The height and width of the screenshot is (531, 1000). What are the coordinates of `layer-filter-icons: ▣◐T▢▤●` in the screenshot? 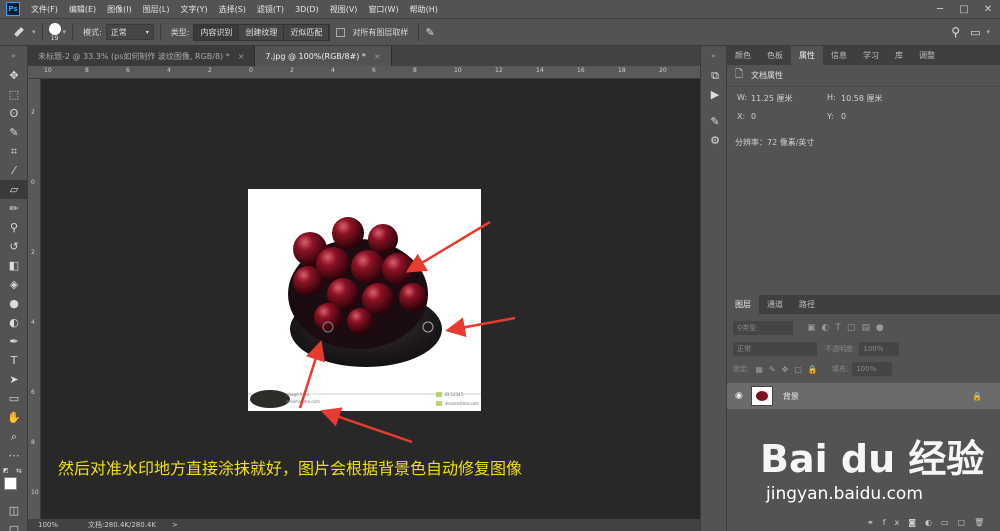 It's located at (848, 328).